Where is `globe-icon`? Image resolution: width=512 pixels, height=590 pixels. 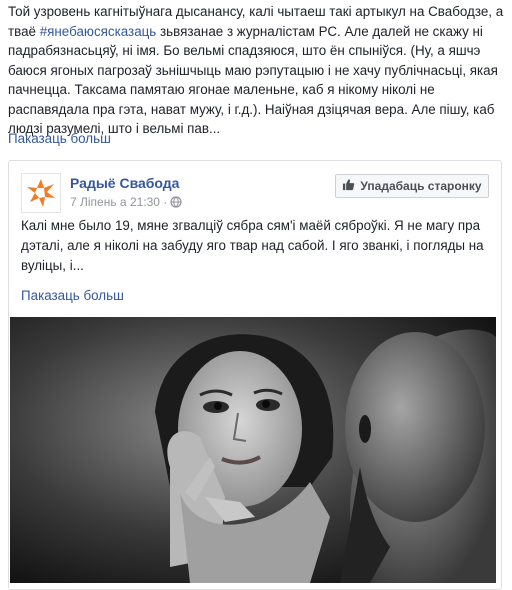
globe-icon is located at coordinates (176, 203).